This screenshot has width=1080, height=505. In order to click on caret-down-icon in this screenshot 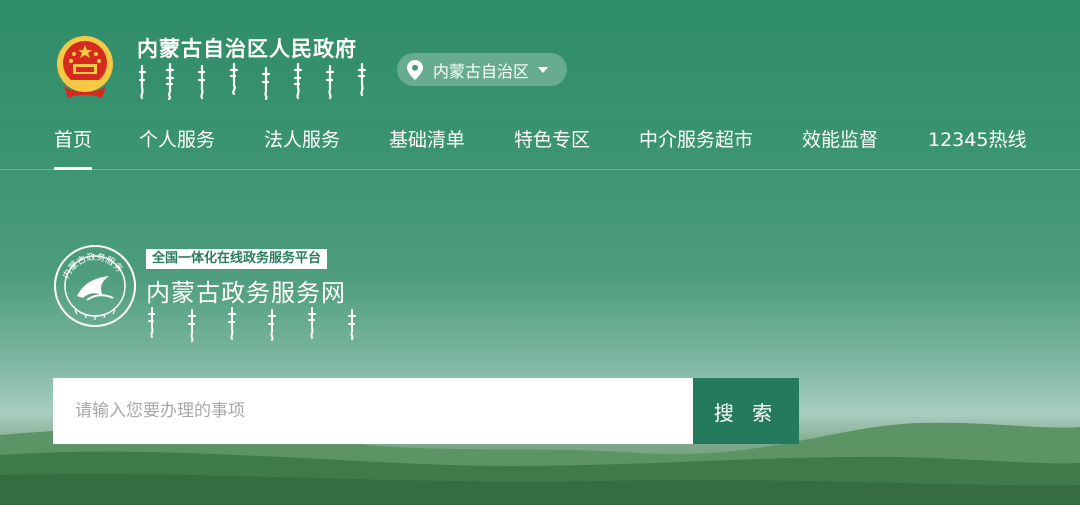, I will do `click(543, 69)`.